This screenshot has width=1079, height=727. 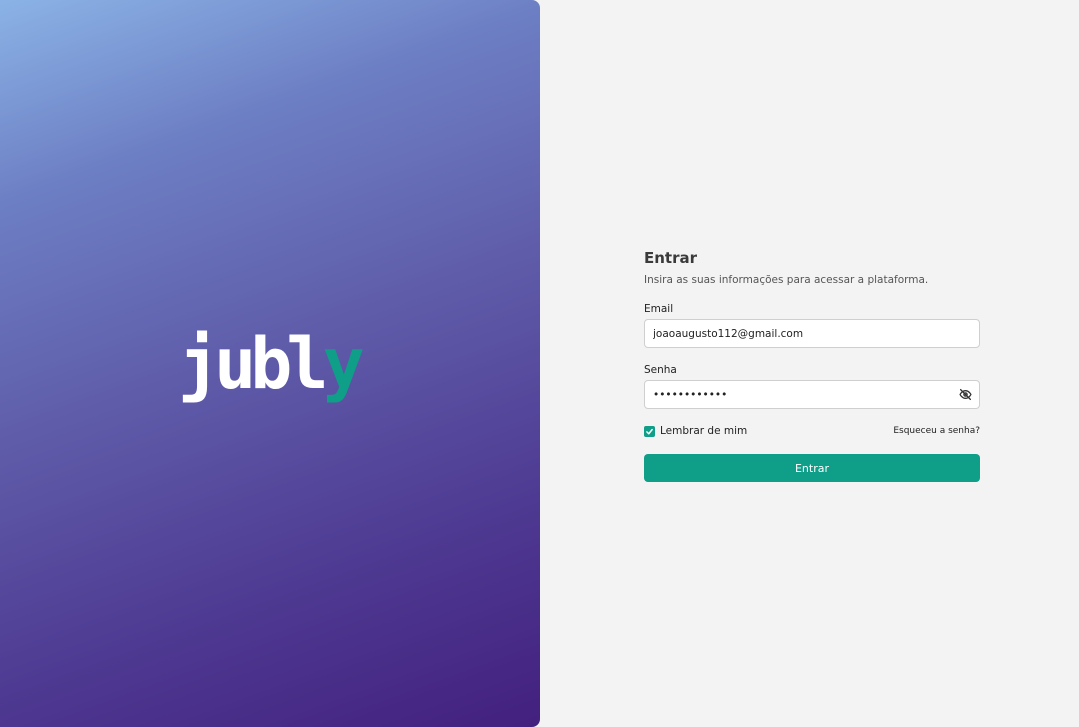 I want to click on logo-text-main: jubl, so click(x=253, y=364).